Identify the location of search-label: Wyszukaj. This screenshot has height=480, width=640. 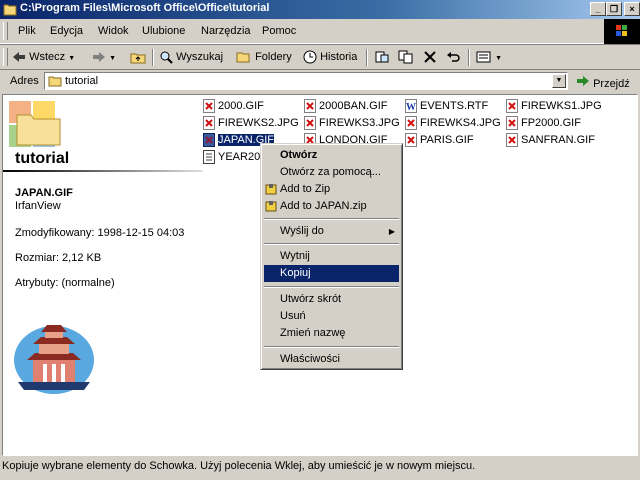
(200, 57).